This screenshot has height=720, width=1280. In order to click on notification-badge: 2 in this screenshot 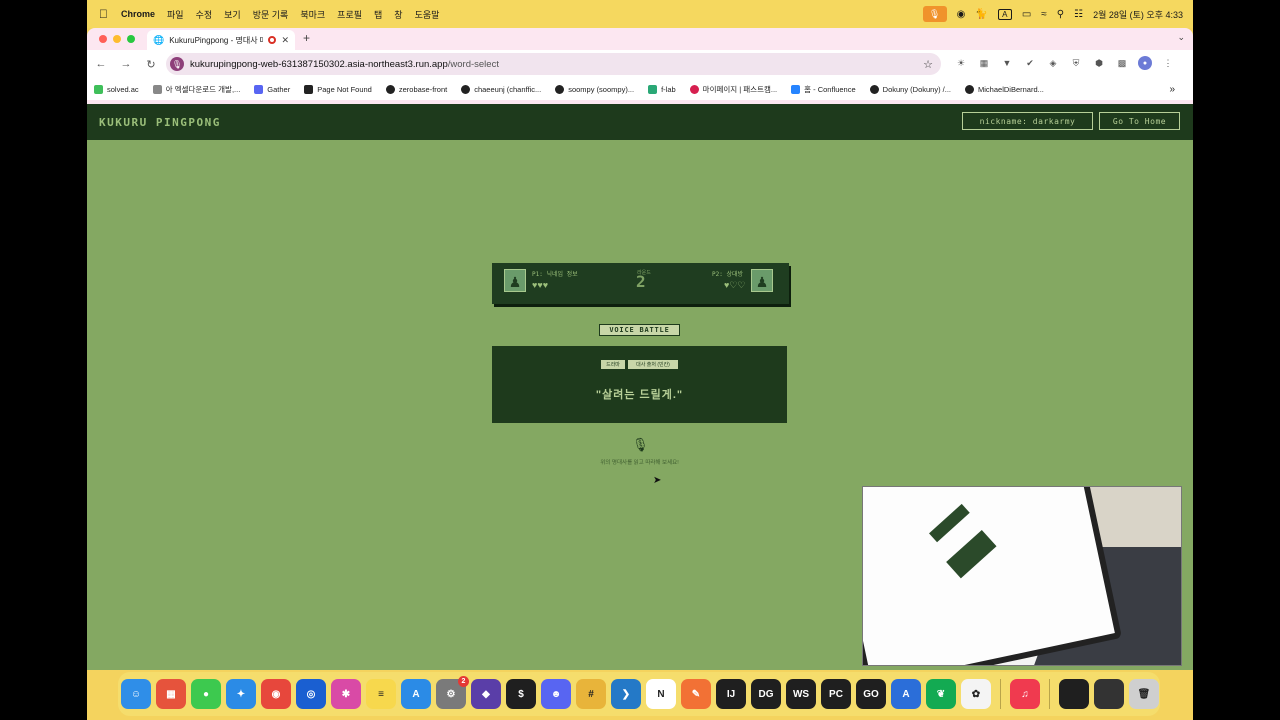, I will do `click(463, 681)`.